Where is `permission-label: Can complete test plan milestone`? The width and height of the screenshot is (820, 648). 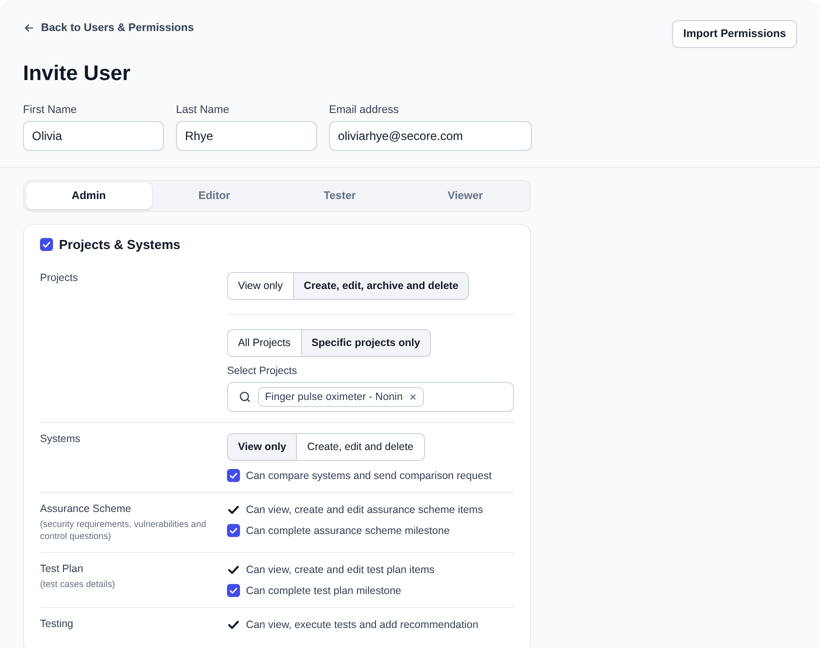
permission-label: Can complete test plan milestone is located at coordinates (324, 590).